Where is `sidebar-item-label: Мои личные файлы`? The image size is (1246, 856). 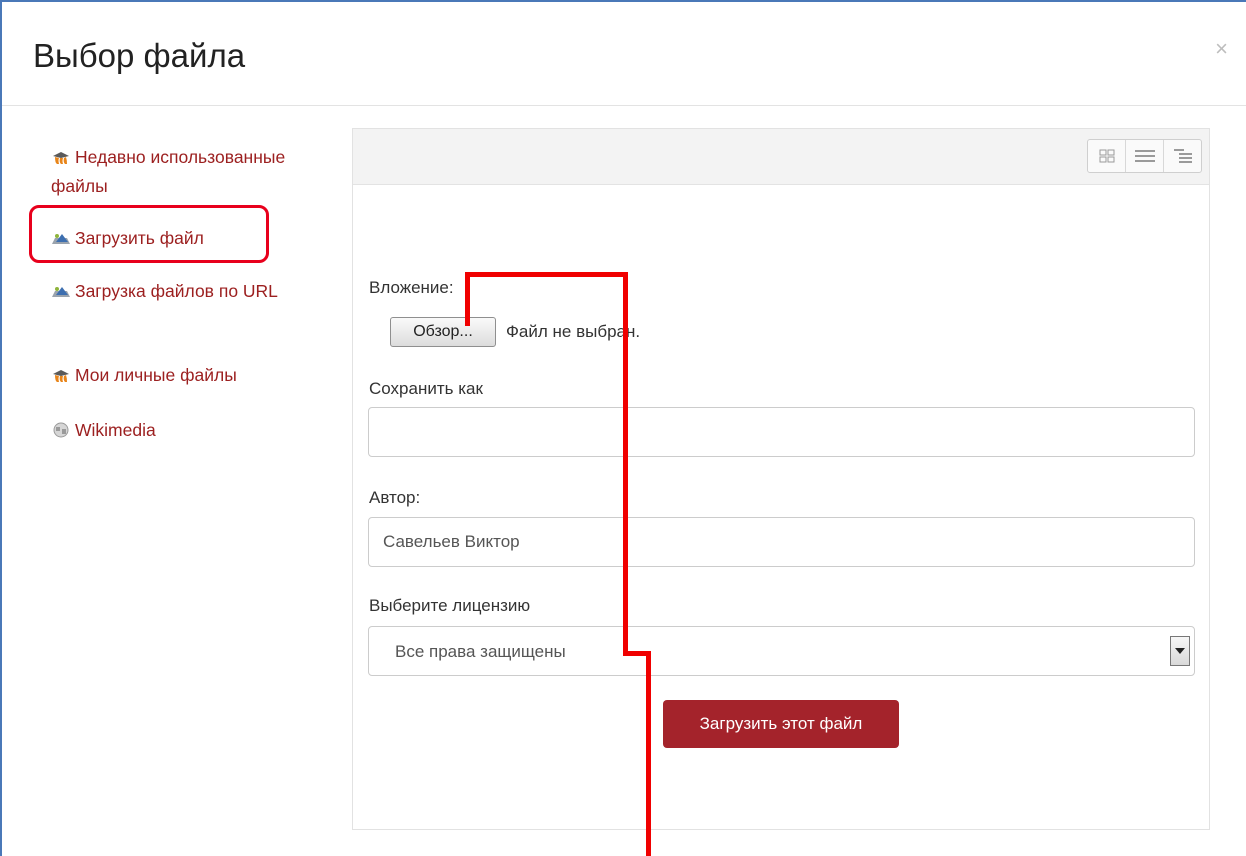 sidebar-item-label: Мои личные файлы is located at coordinates (156, 375).